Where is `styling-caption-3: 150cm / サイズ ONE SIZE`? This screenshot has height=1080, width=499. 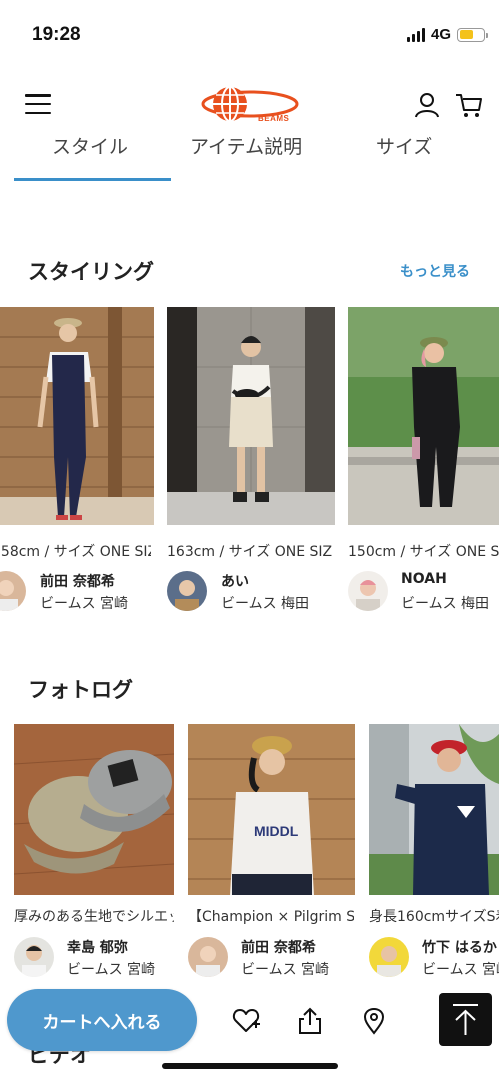
styling-caption-3: 150cm / サイズ ONE SIZE is located at coordinates (423, 552).